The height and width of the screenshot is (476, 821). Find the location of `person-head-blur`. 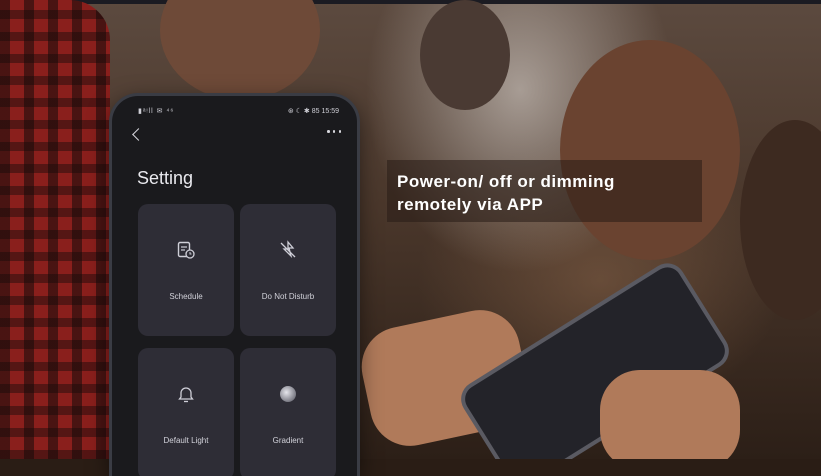

person-head-blur is located at coordinates (240, 50).